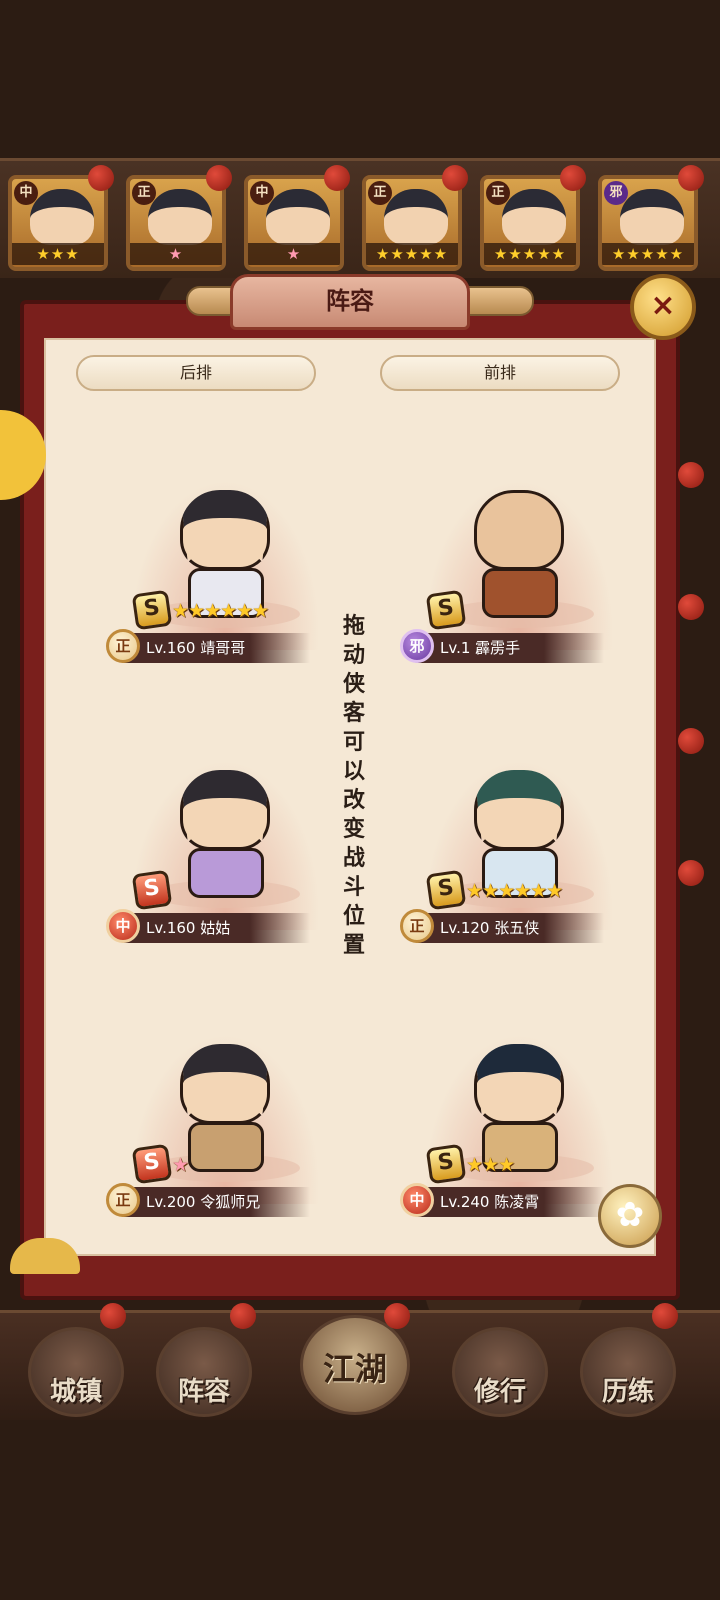 This screenshot has width=720, height=1600. I want to click on hero-level-name: Lv.120 张五侠, so click(504, 928).